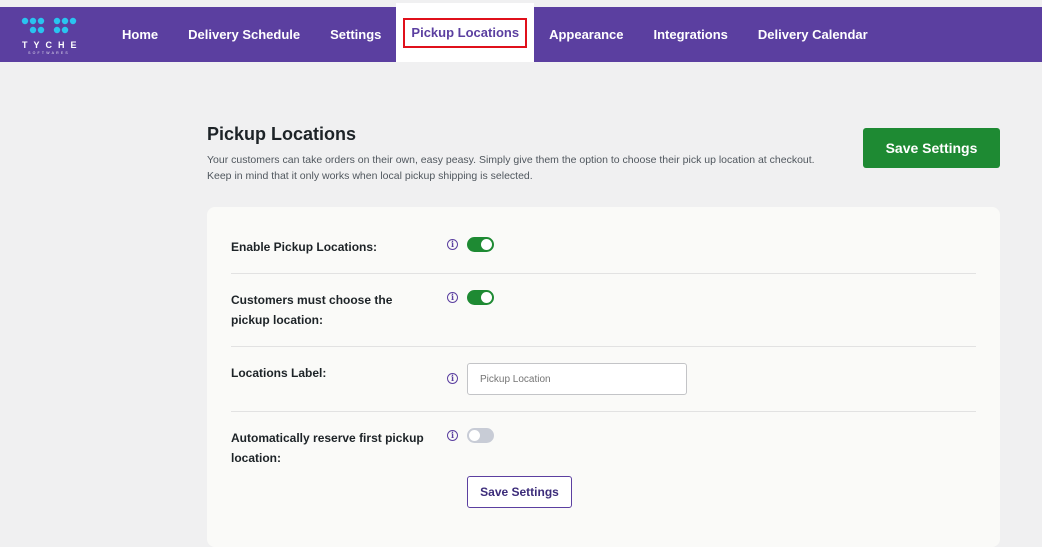 The image size is (1042, 547). What do you see at coordinates (586, 34) in the screenshot?
I see `nav-appearance: Appearance` at bounding box center [586, 34].